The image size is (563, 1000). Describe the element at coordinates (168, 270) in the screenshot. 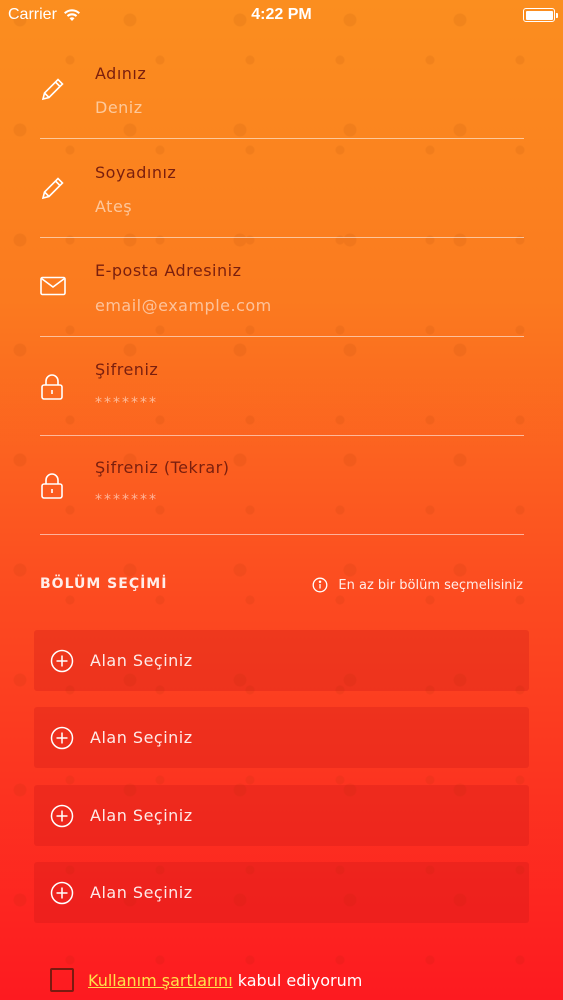

I see `email-label: E-posta Adresiniz` at that location.